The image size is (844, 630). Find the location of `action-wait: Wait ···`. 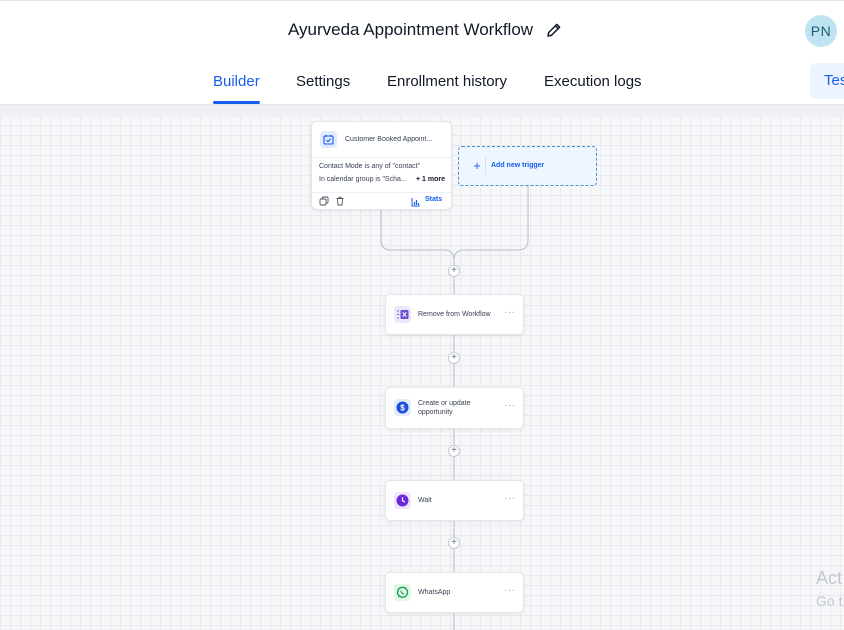

action-wait: Wait ··· is located at coordinates (454, 500).